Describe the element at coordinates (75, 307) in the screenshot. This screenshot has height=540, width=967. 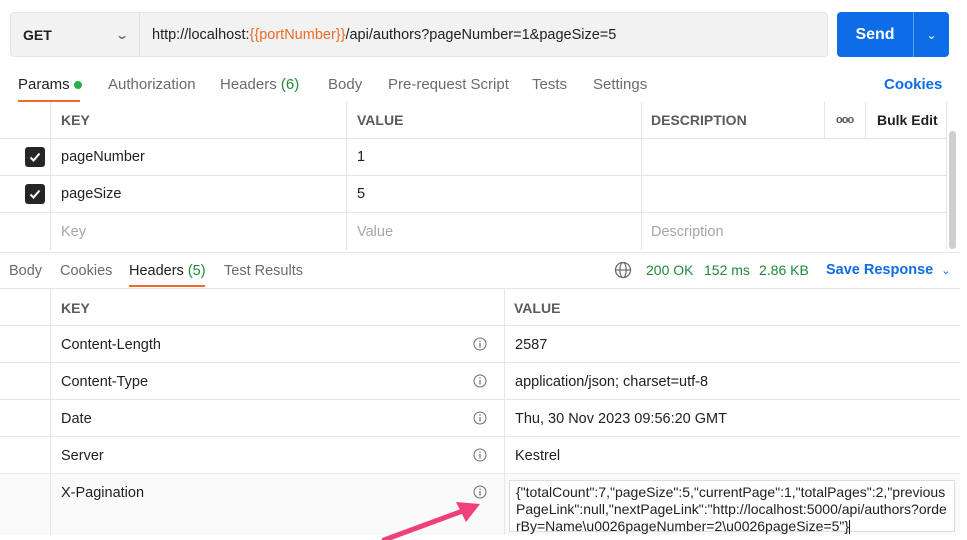
I see `headers-col-key: KEY` at that location.